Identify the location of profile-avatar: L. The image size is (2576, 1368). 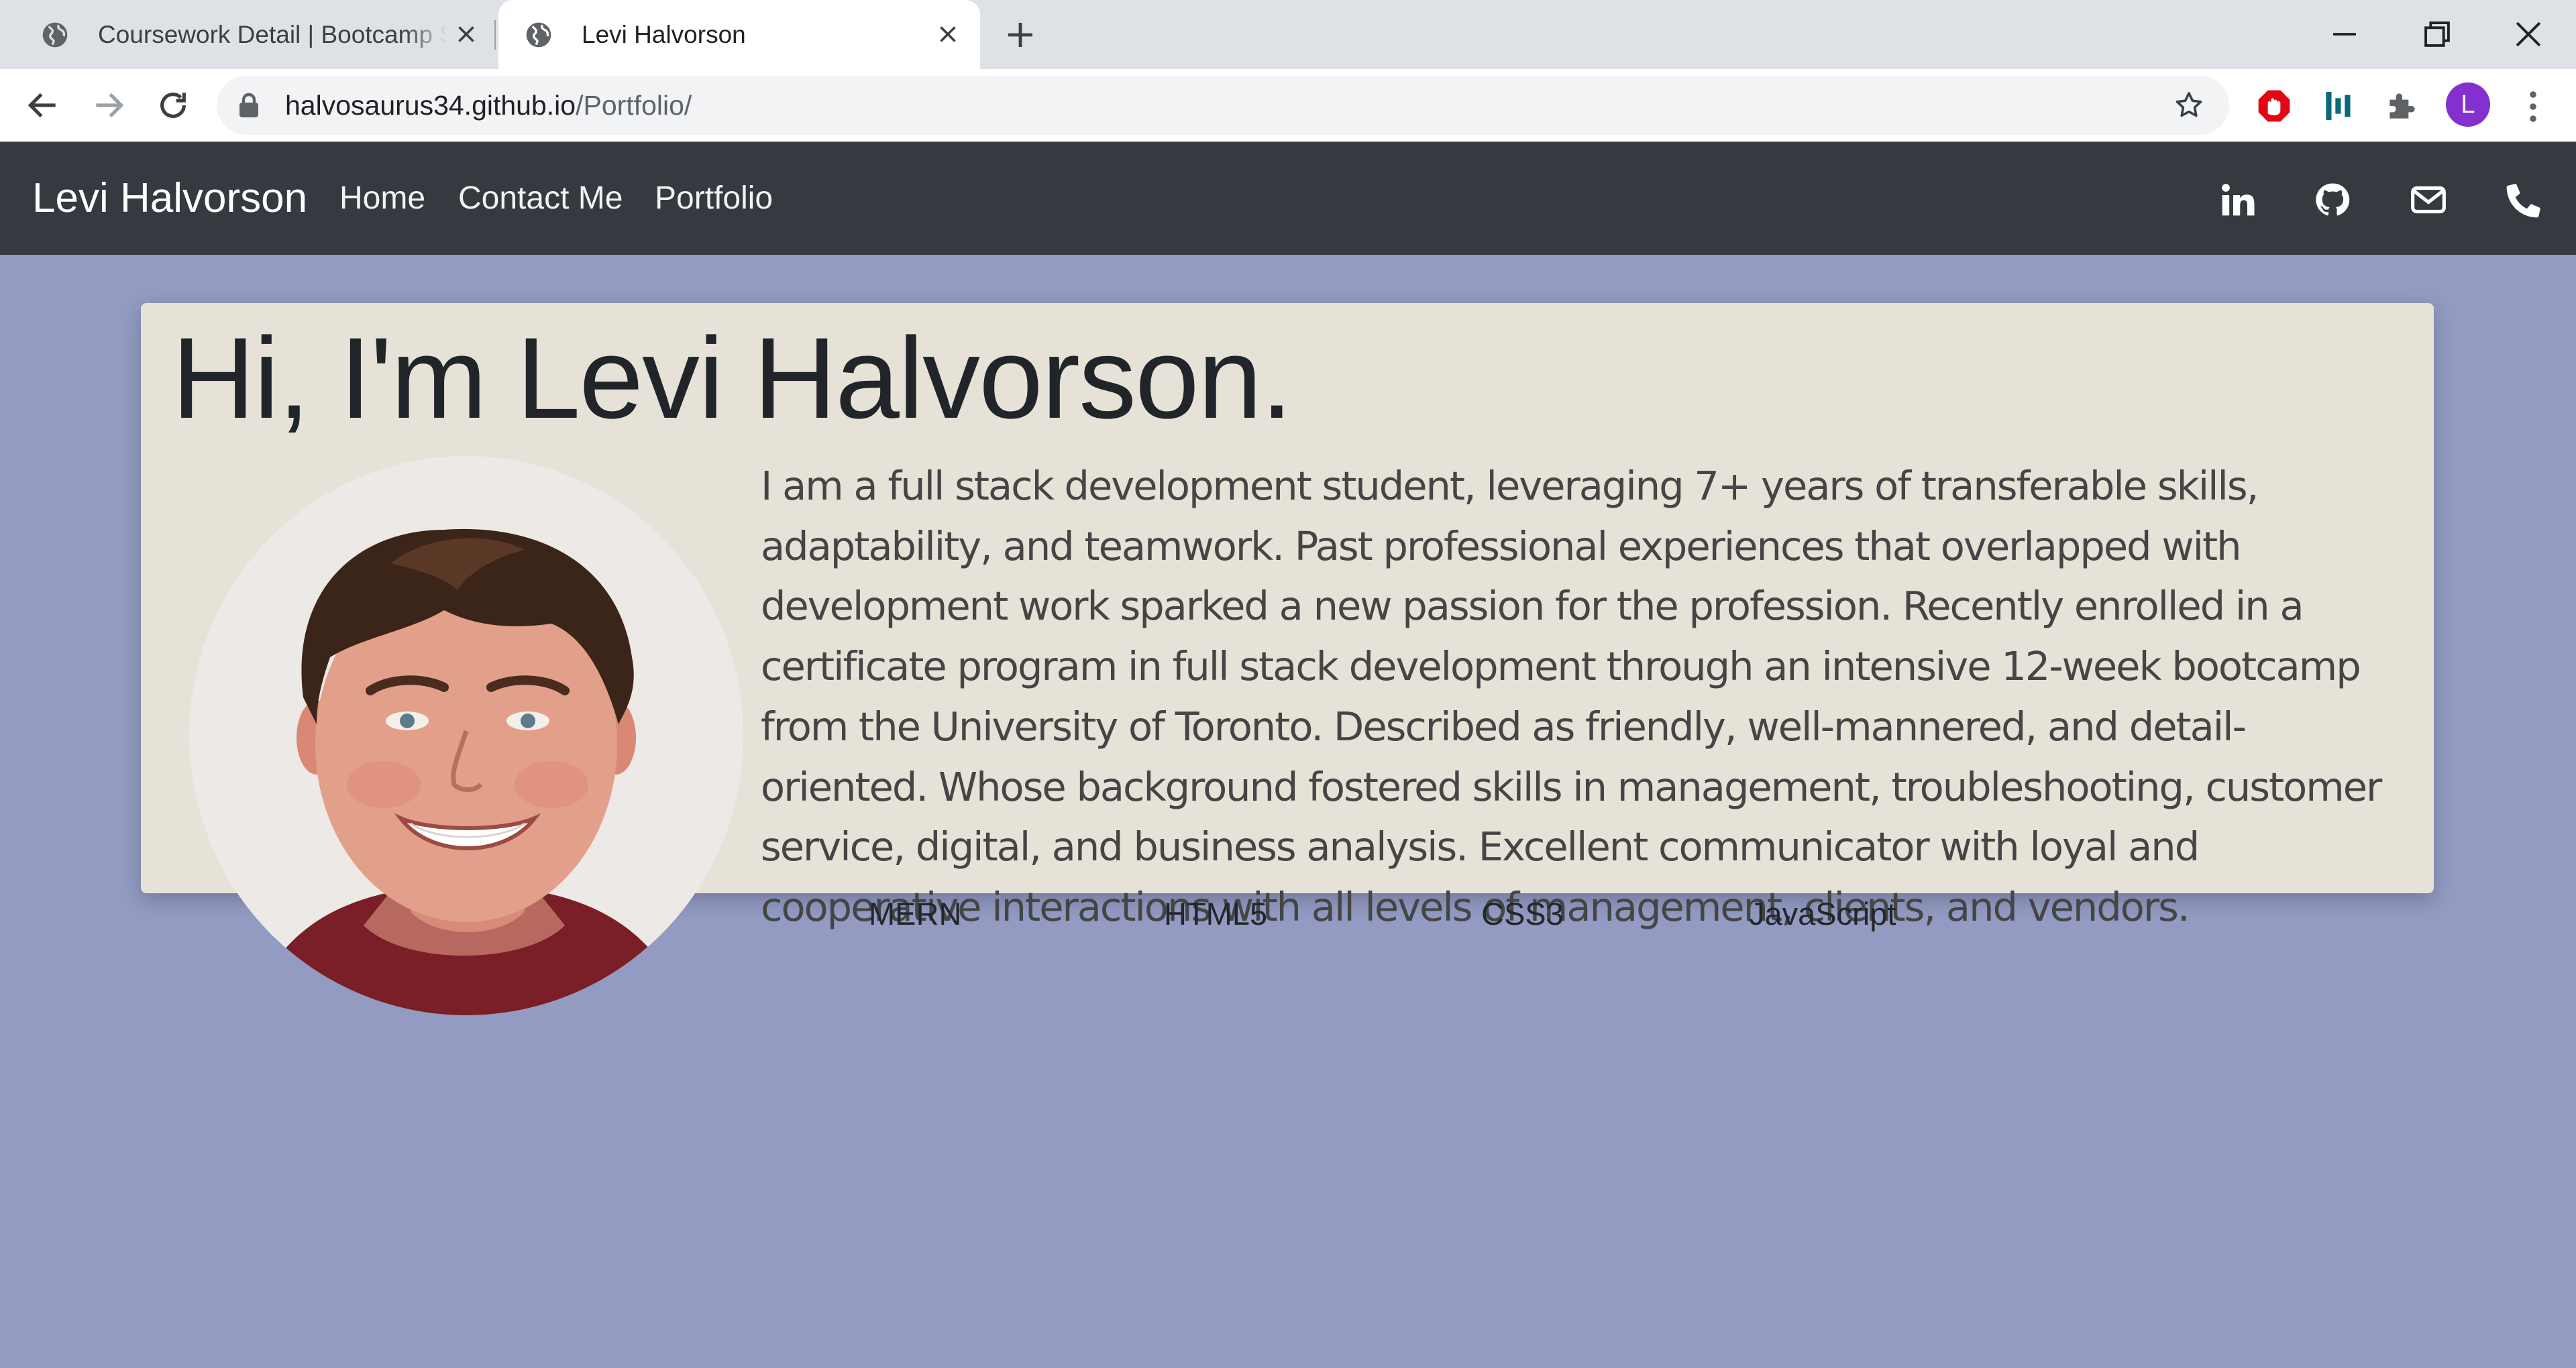
(2468, 104).